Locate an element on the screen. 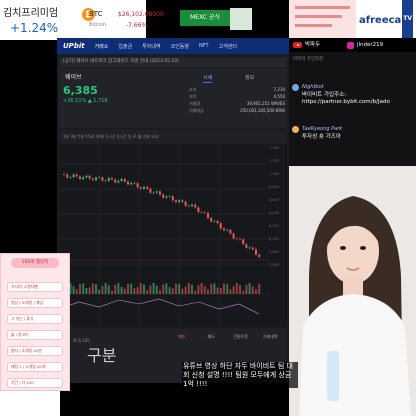 The image size is (416, 416). nav-trends: 코인동향 is located at coordinates (180, 46).